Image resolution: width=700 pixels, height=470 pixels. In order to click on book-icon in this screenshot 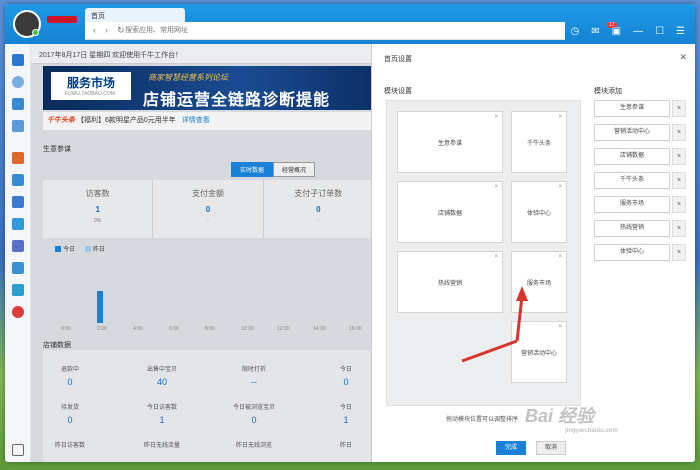, I will do `click(18, 126)`.